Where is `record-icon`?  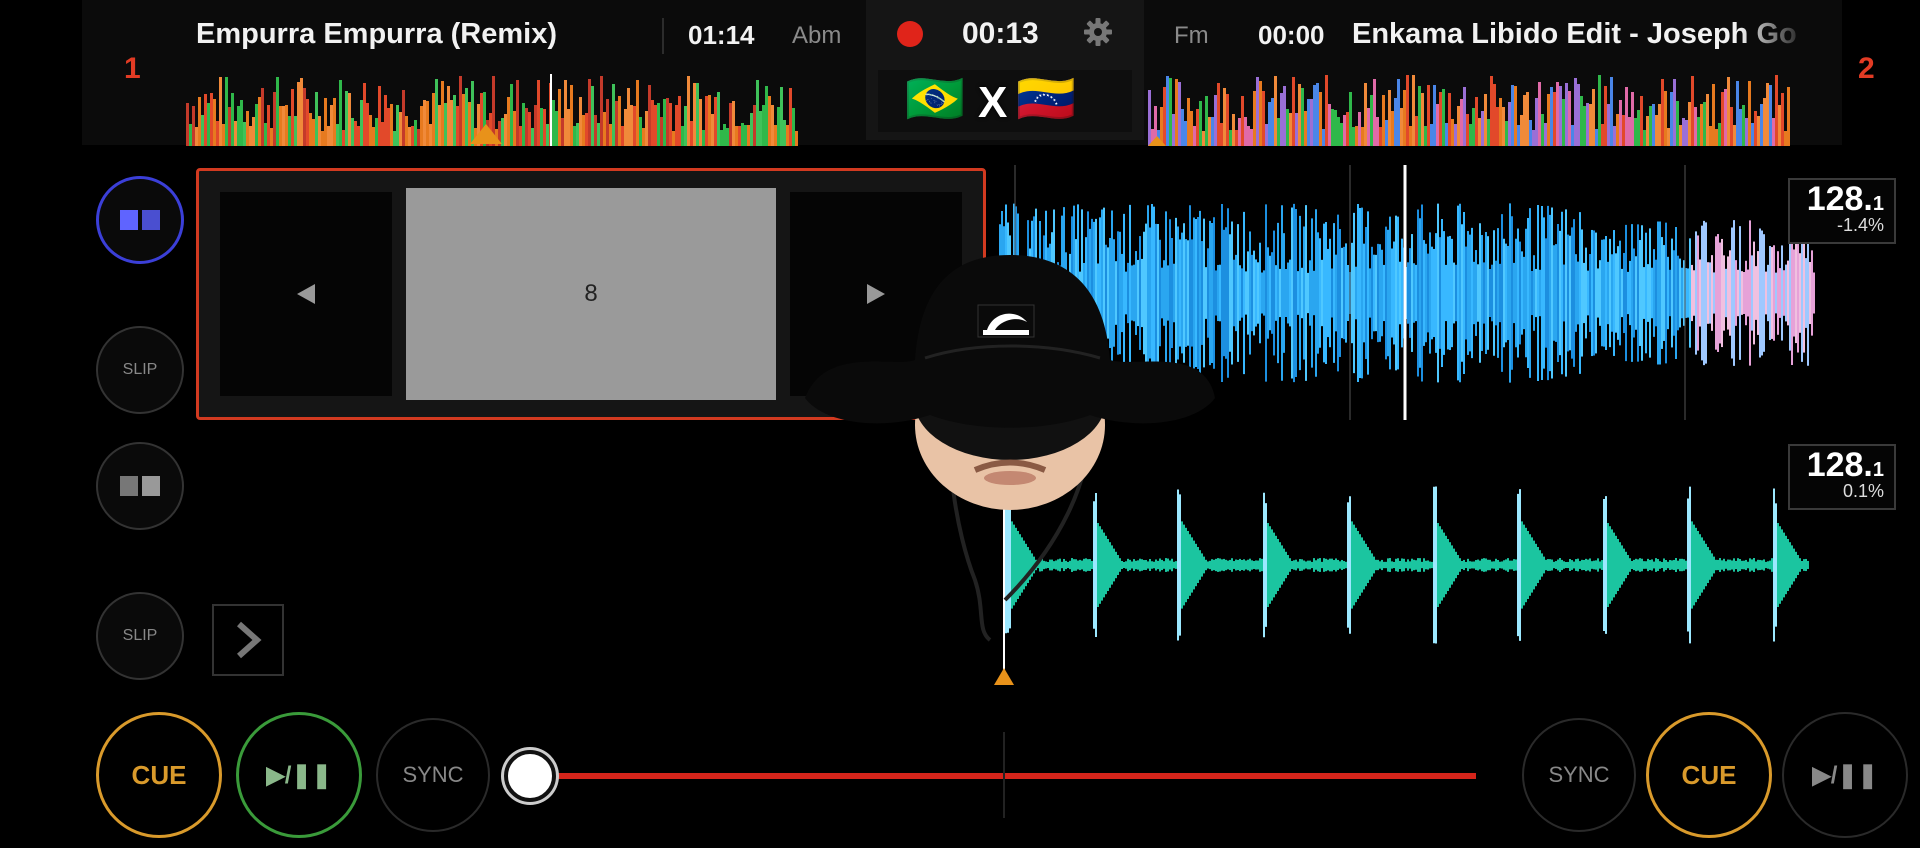
record-icon is located at coordinates (910, 34).